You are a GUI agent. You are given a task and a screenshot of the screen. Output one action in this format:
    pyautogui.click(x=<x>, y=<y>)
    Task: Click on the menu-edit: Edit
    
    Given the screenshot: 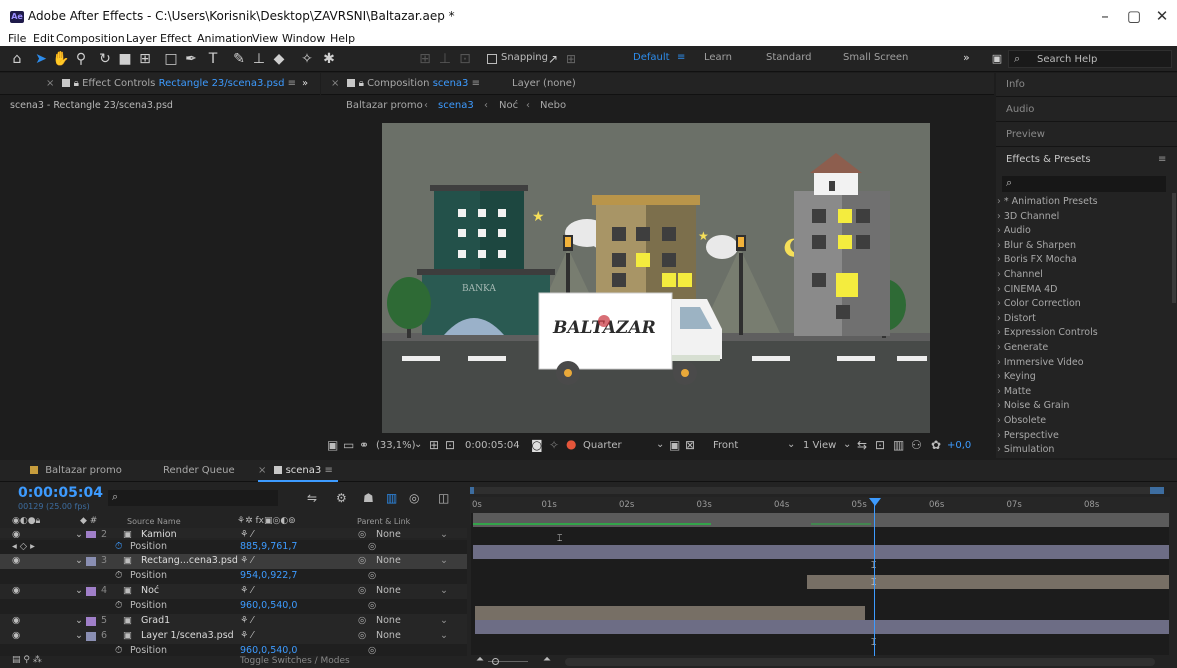 What is the action you would take?
    pyautogui.click(x=43, y=39)
    